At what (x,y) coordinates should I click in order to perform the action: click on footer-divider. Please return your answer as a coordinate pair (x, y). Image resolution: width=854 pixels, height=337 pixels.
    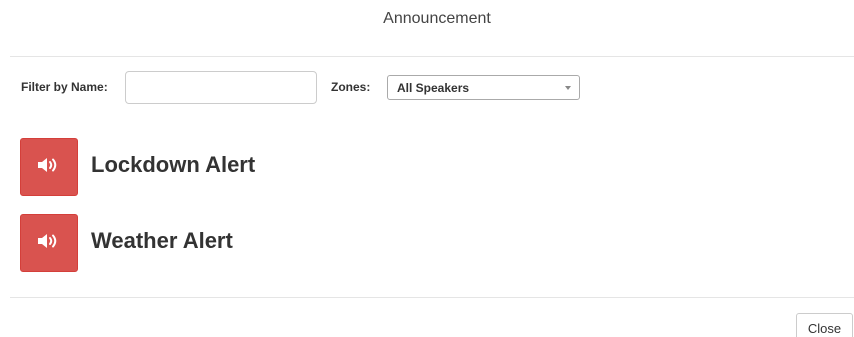
    Looking at the image, I should click on (432, 297).